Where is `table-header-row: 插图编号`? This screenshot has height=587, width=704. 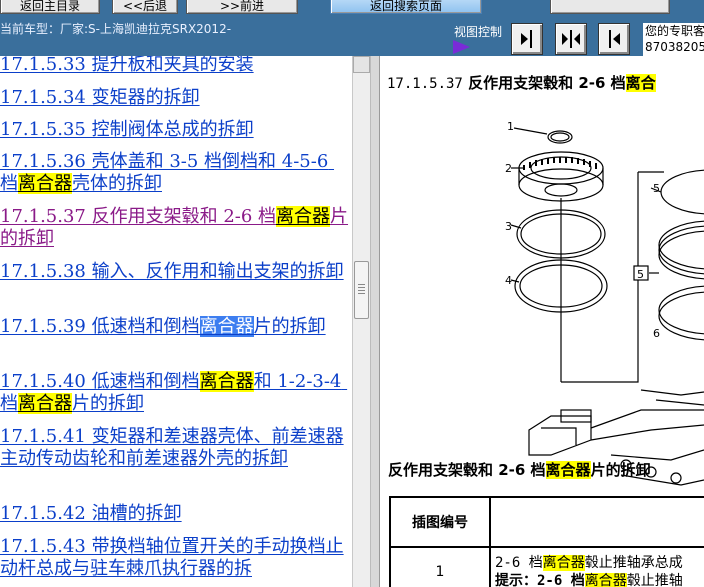 table-header-row: 插图编号 is located at coordinates (546, 522).